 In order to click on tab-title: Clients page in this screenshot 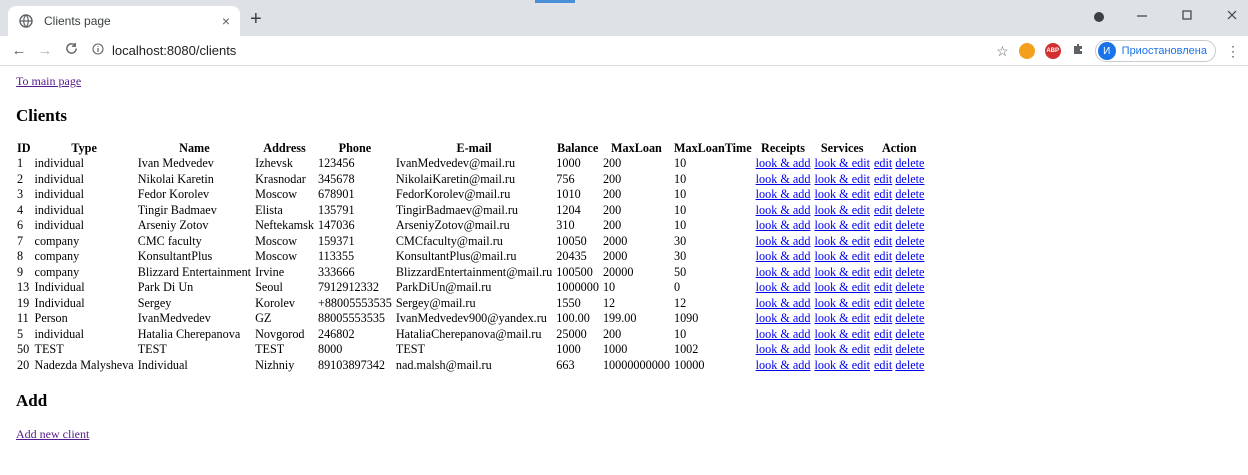, I will do `click(77, 21)`.